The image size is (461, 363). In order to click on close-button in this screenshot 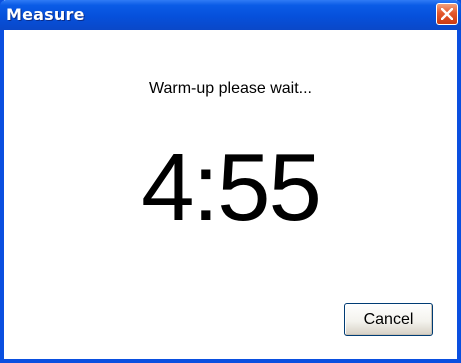, I will do `click(447, 14)`.